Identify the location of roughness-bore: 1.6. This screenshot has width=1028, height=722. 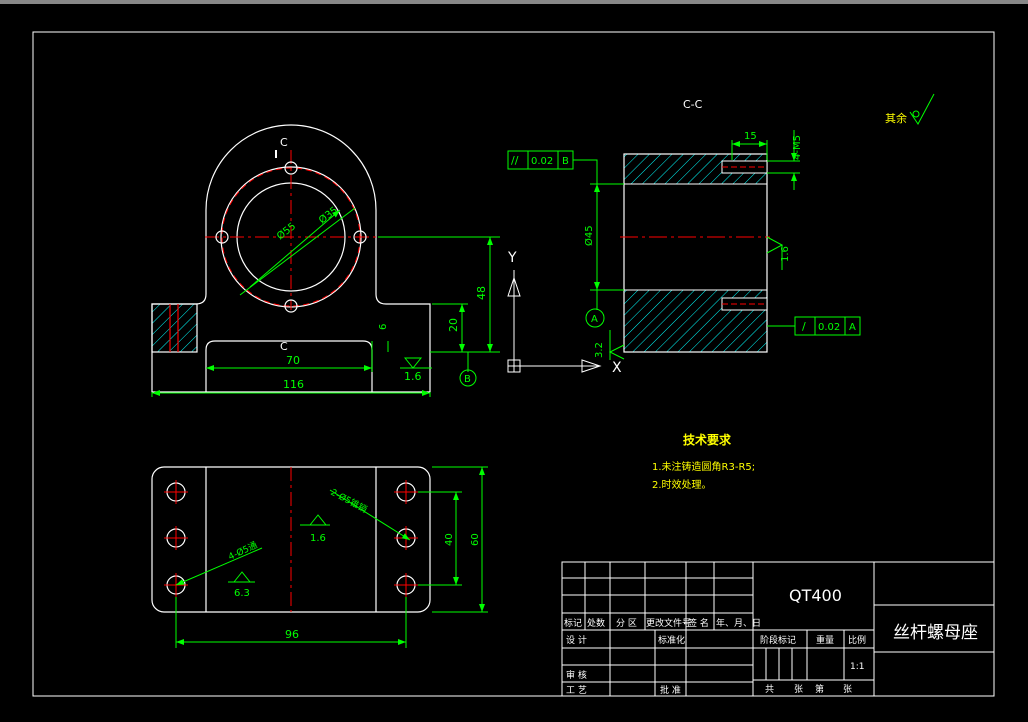
(785, 254).